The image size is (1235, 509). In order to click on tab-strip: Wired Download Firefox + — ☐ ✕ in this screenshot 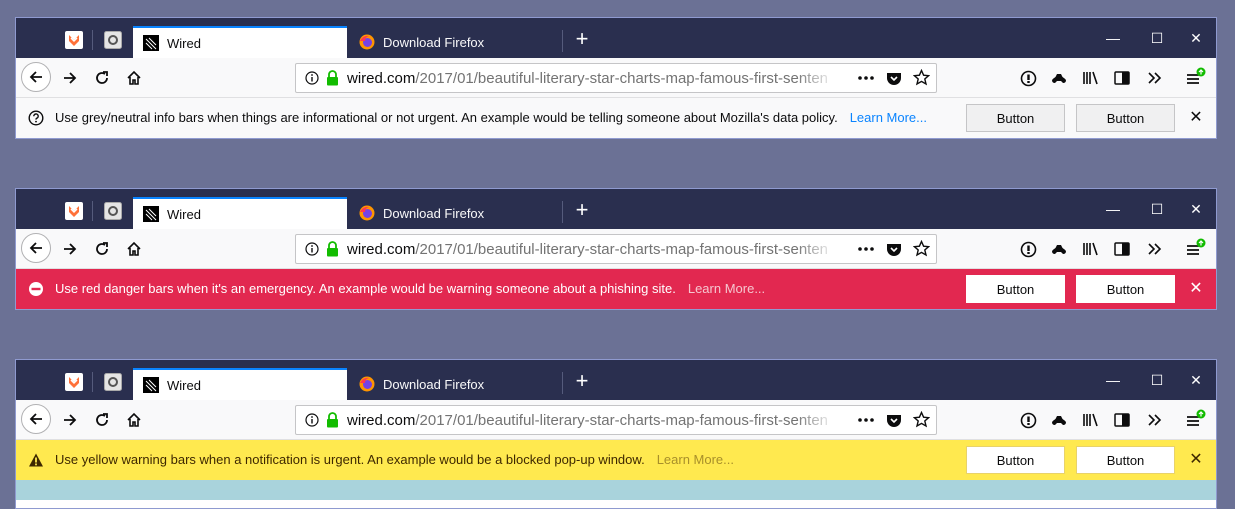, I will do `click(616, 380)`.